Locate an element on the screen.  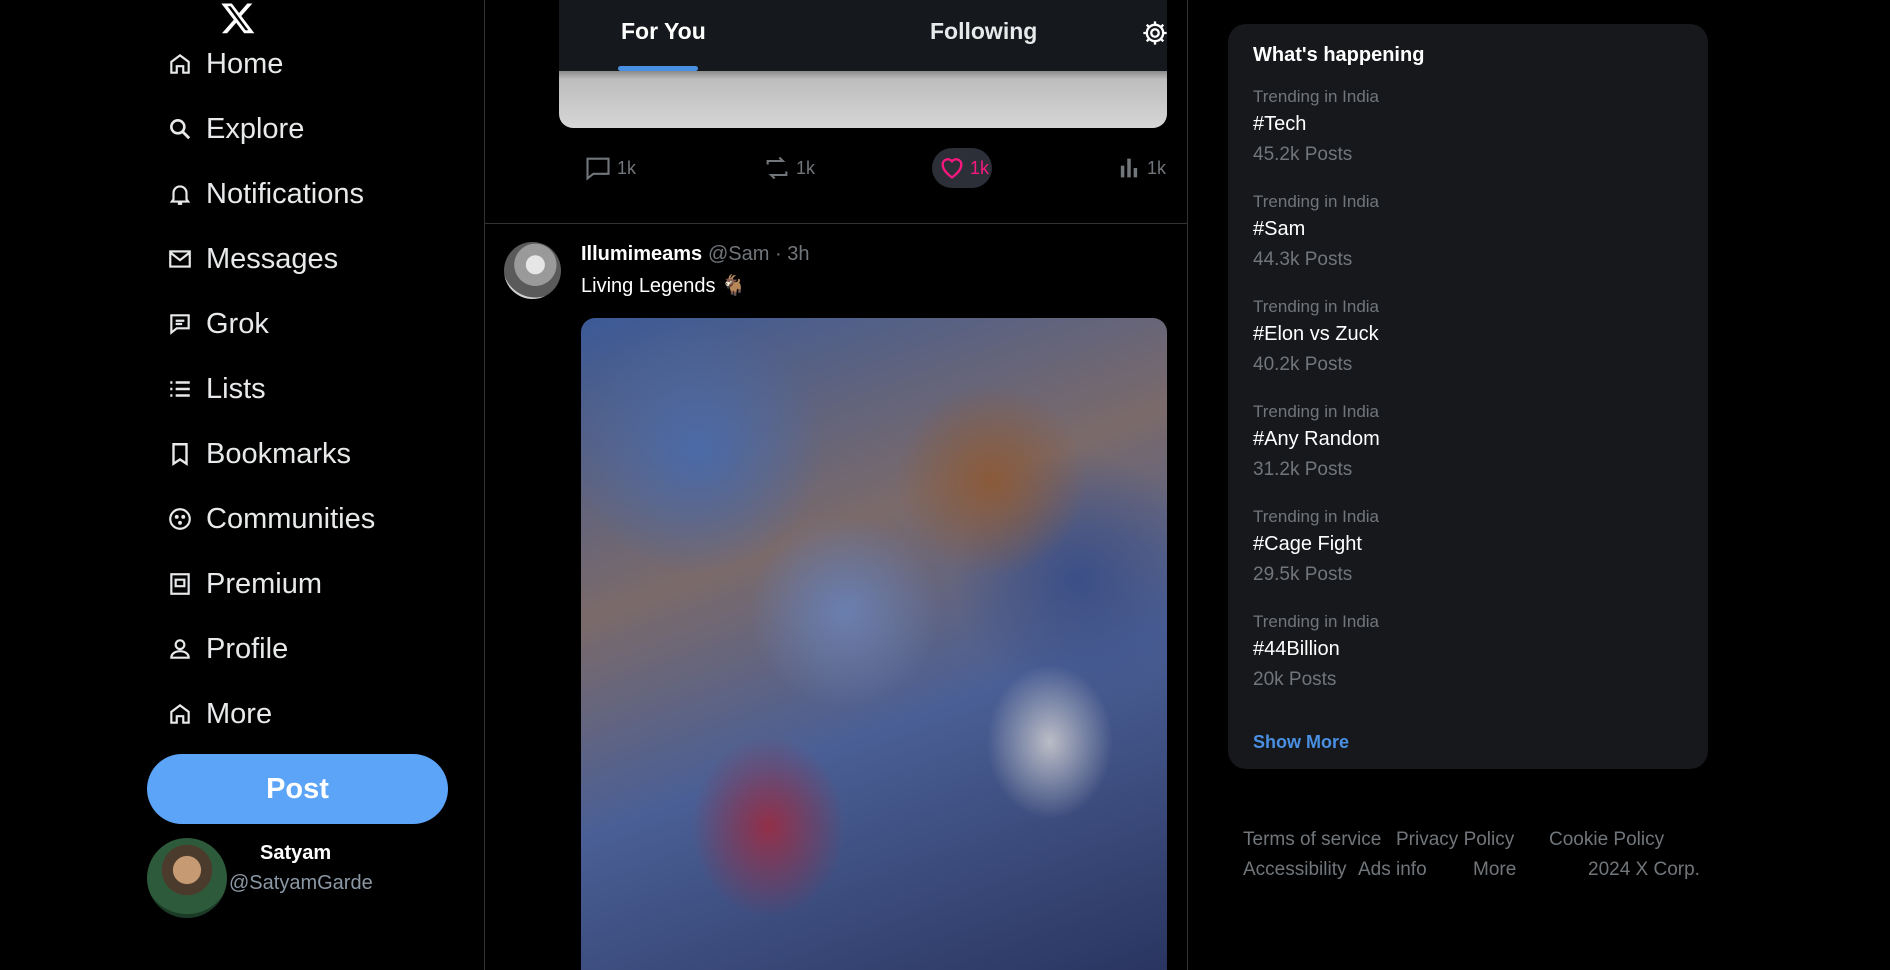
user-name: Satyam is located at coordinates (296, 853).